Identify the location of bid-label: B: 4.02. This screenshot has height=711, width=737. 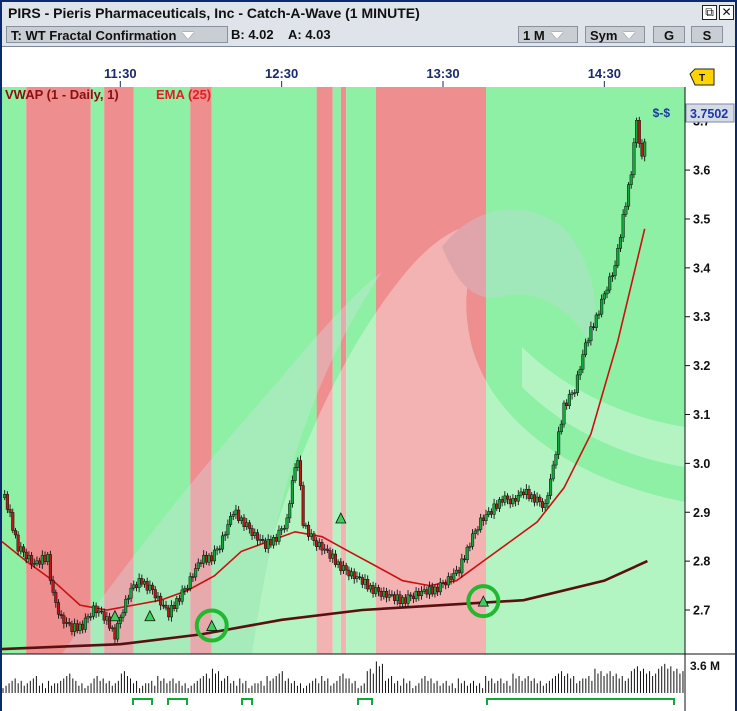
(252, 34).